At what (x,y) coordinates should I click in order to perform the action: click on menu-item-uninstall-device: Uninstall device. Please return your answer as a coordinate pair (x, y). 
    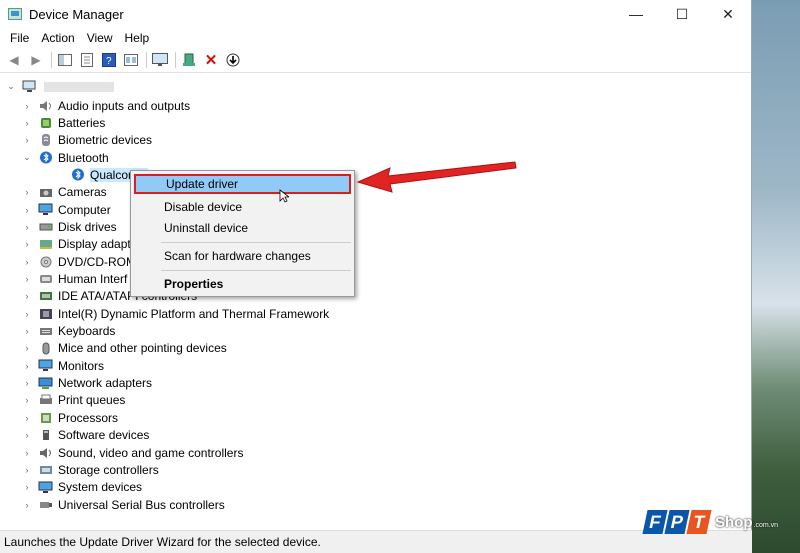
    Looking at the image, I should click on (242, 228).